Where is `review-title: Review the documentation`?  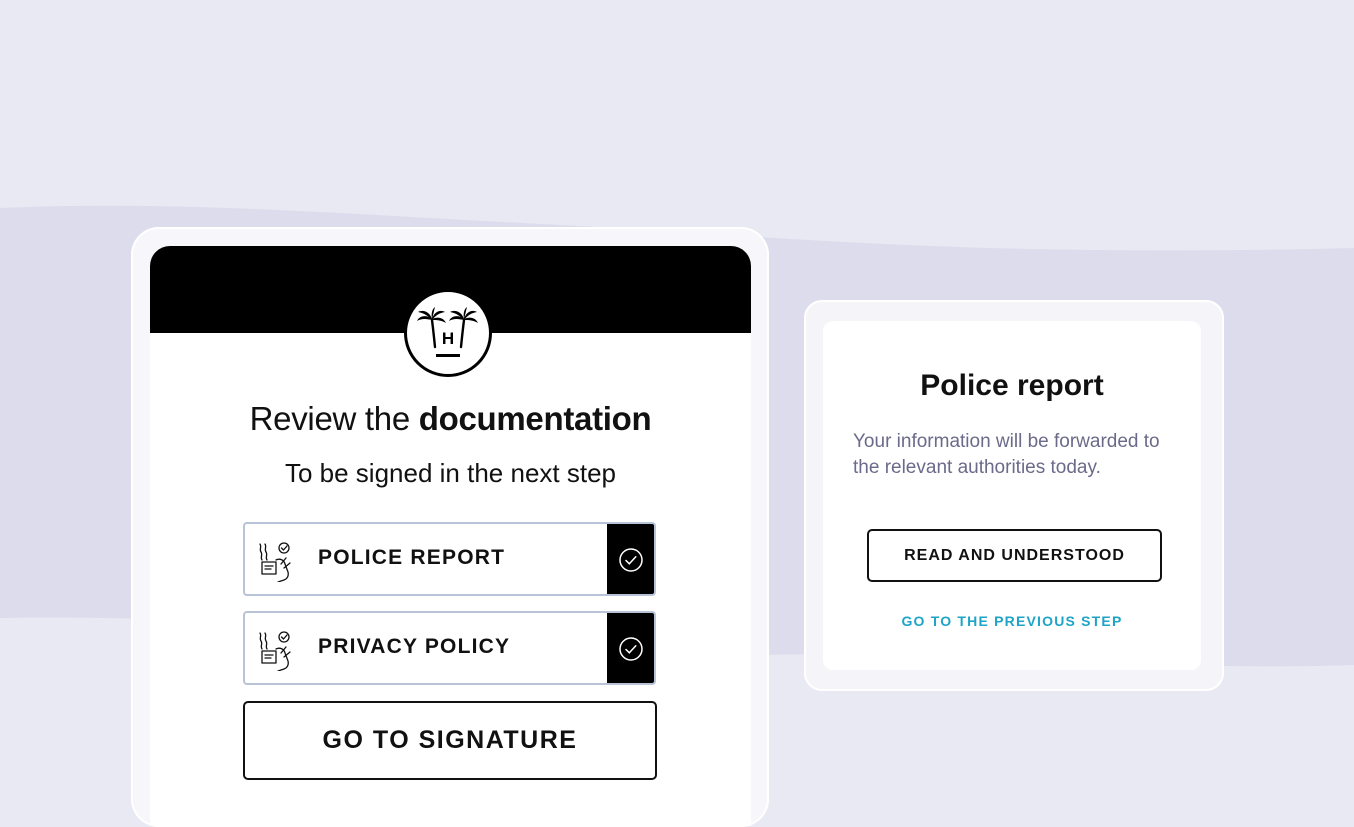
review-title: Review the documentation is located at coordinates (450, 418).